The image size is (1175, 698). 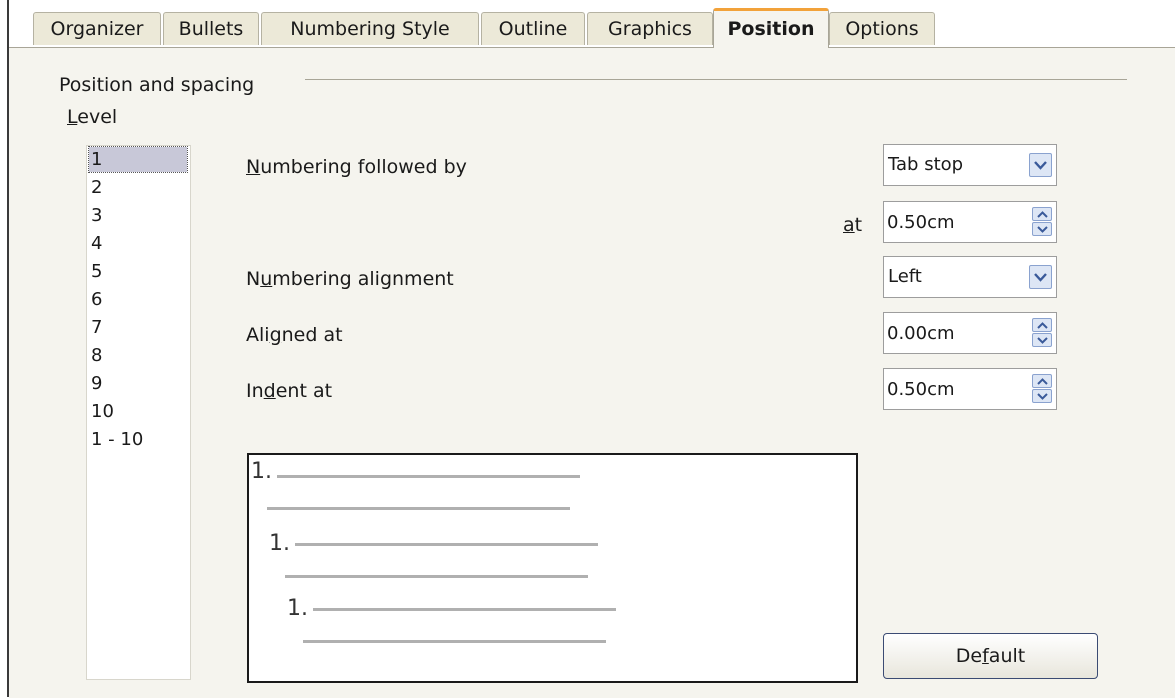 What do you see at coordinates (266, 279) in the screenshot?
I see `numbering-alignment-mnemonic: u` at bounding box center [266, 279].